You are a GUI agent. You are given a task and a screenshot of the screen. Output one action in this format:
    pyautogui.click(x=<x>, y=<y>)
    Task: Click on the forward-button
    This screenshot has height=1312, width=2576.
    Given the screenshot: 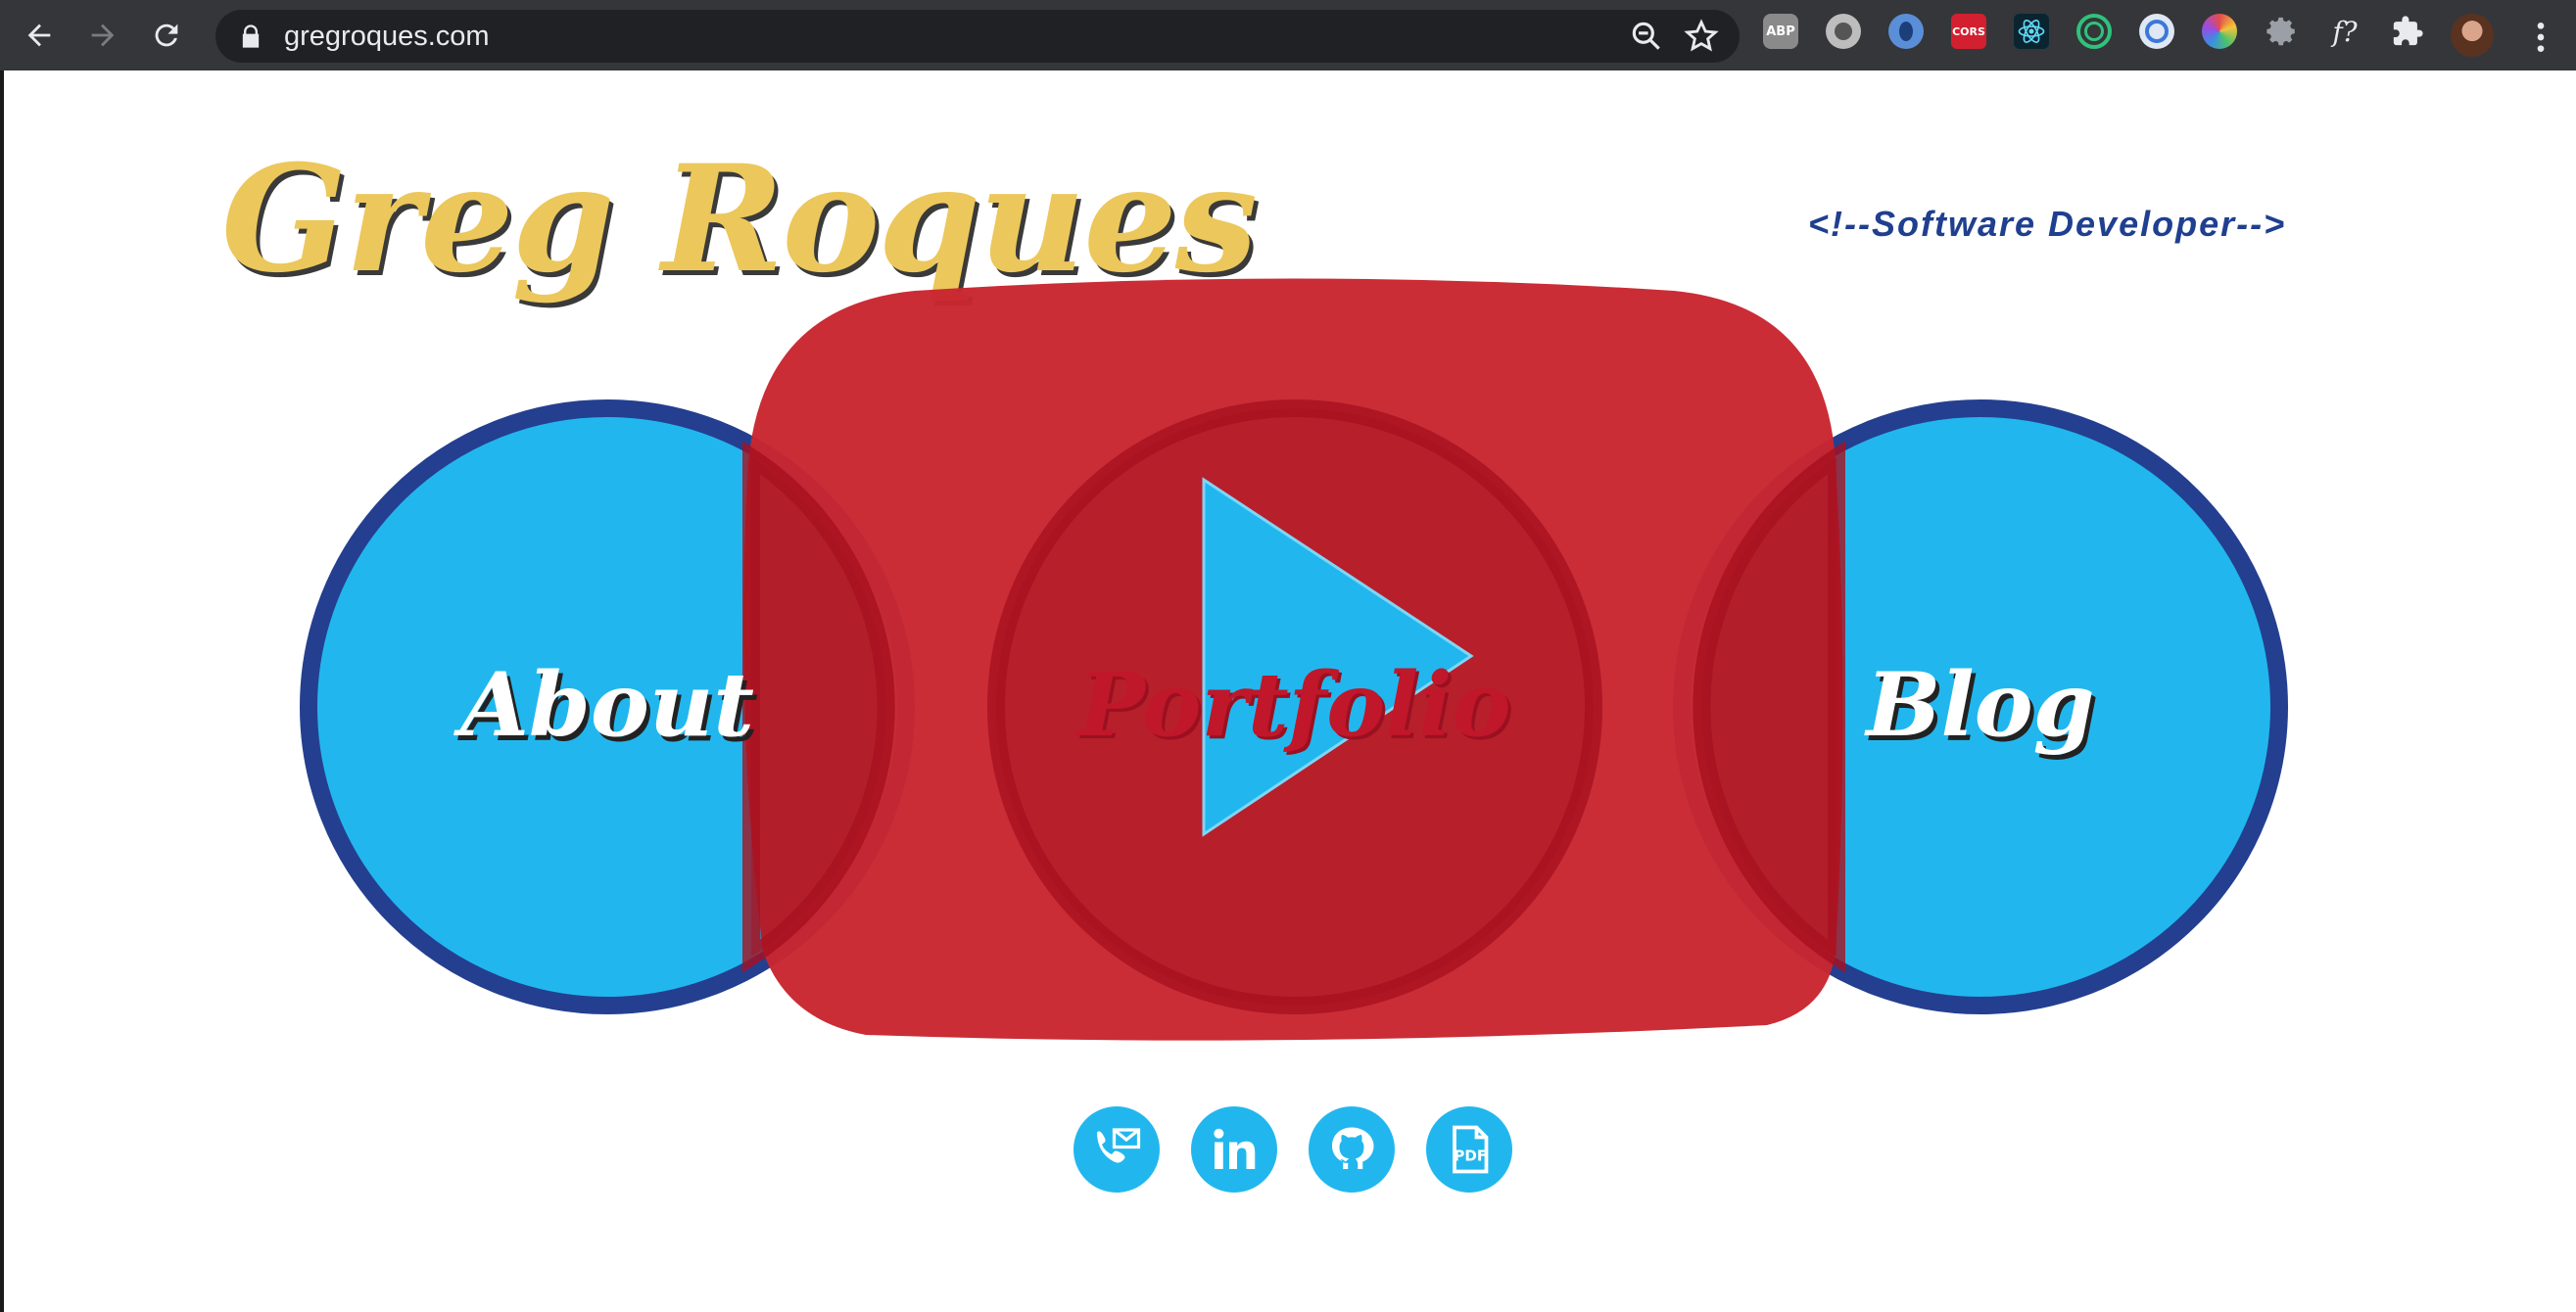 What is the action you would take?
    pyautogui.click(x=103, y=35)
    